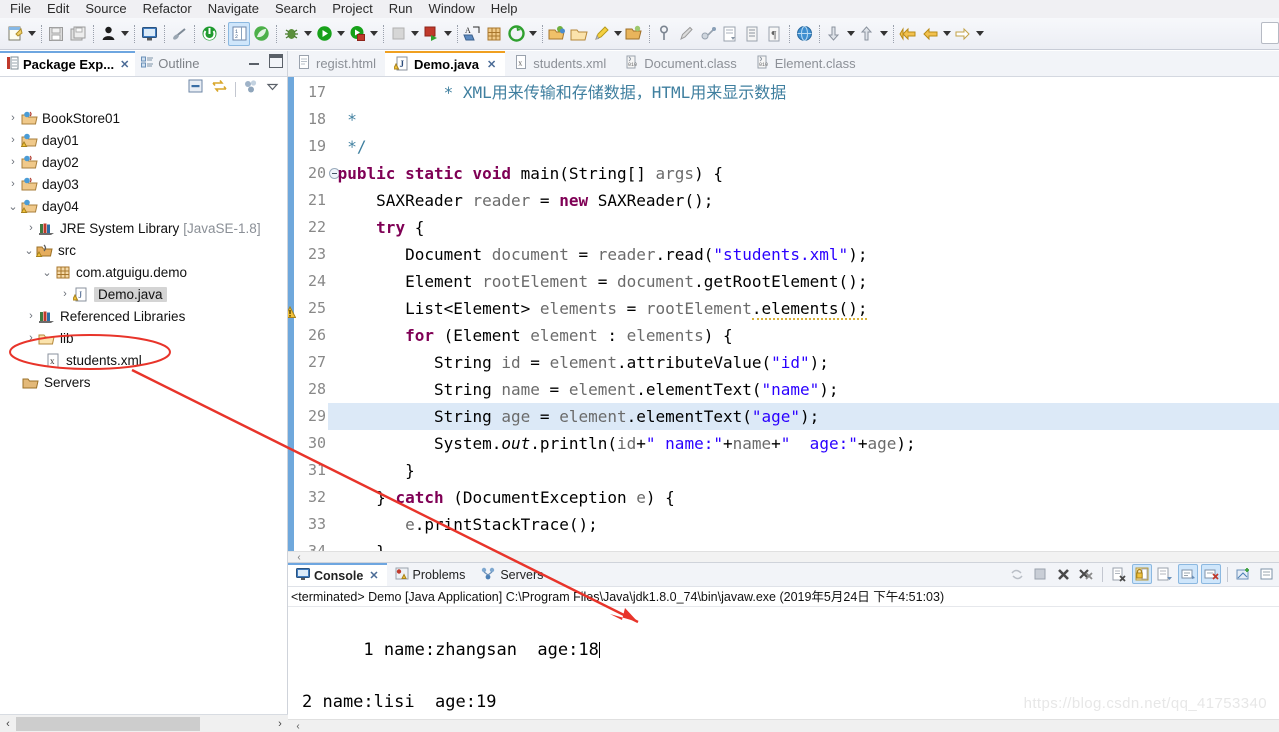 The width and height of the screenshot is (1279, 732). Describe the element at coordinates (143, 338) in the screenshot. I see `tree-item-lib: › lib` at that location.